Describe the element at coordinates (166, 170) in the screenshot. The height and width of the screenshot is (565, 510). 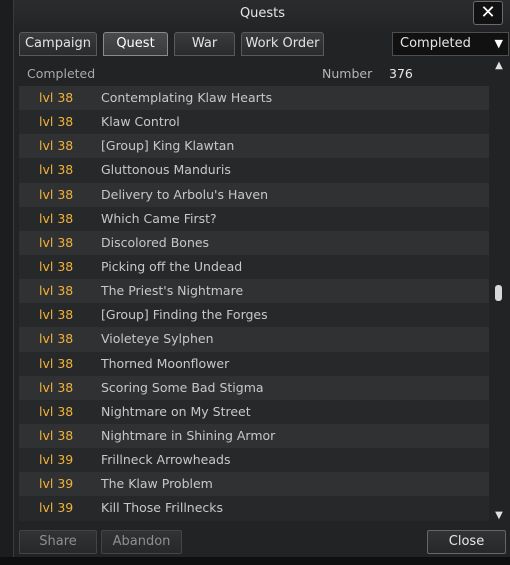
I see `quest-name: Gluttonous Manduris` at that location.